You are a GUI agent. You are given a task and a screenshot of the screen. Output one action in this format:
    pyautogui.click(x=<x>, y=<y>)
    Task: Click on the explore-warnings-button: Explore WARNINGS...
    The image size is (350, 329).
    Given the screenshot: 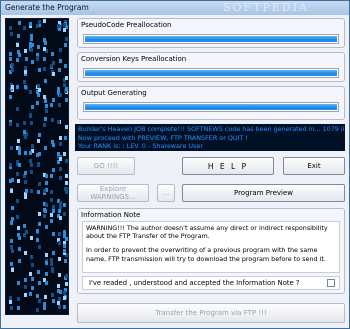 What is the action you would take?
    pyautogui.click(x=113, y=193)
    